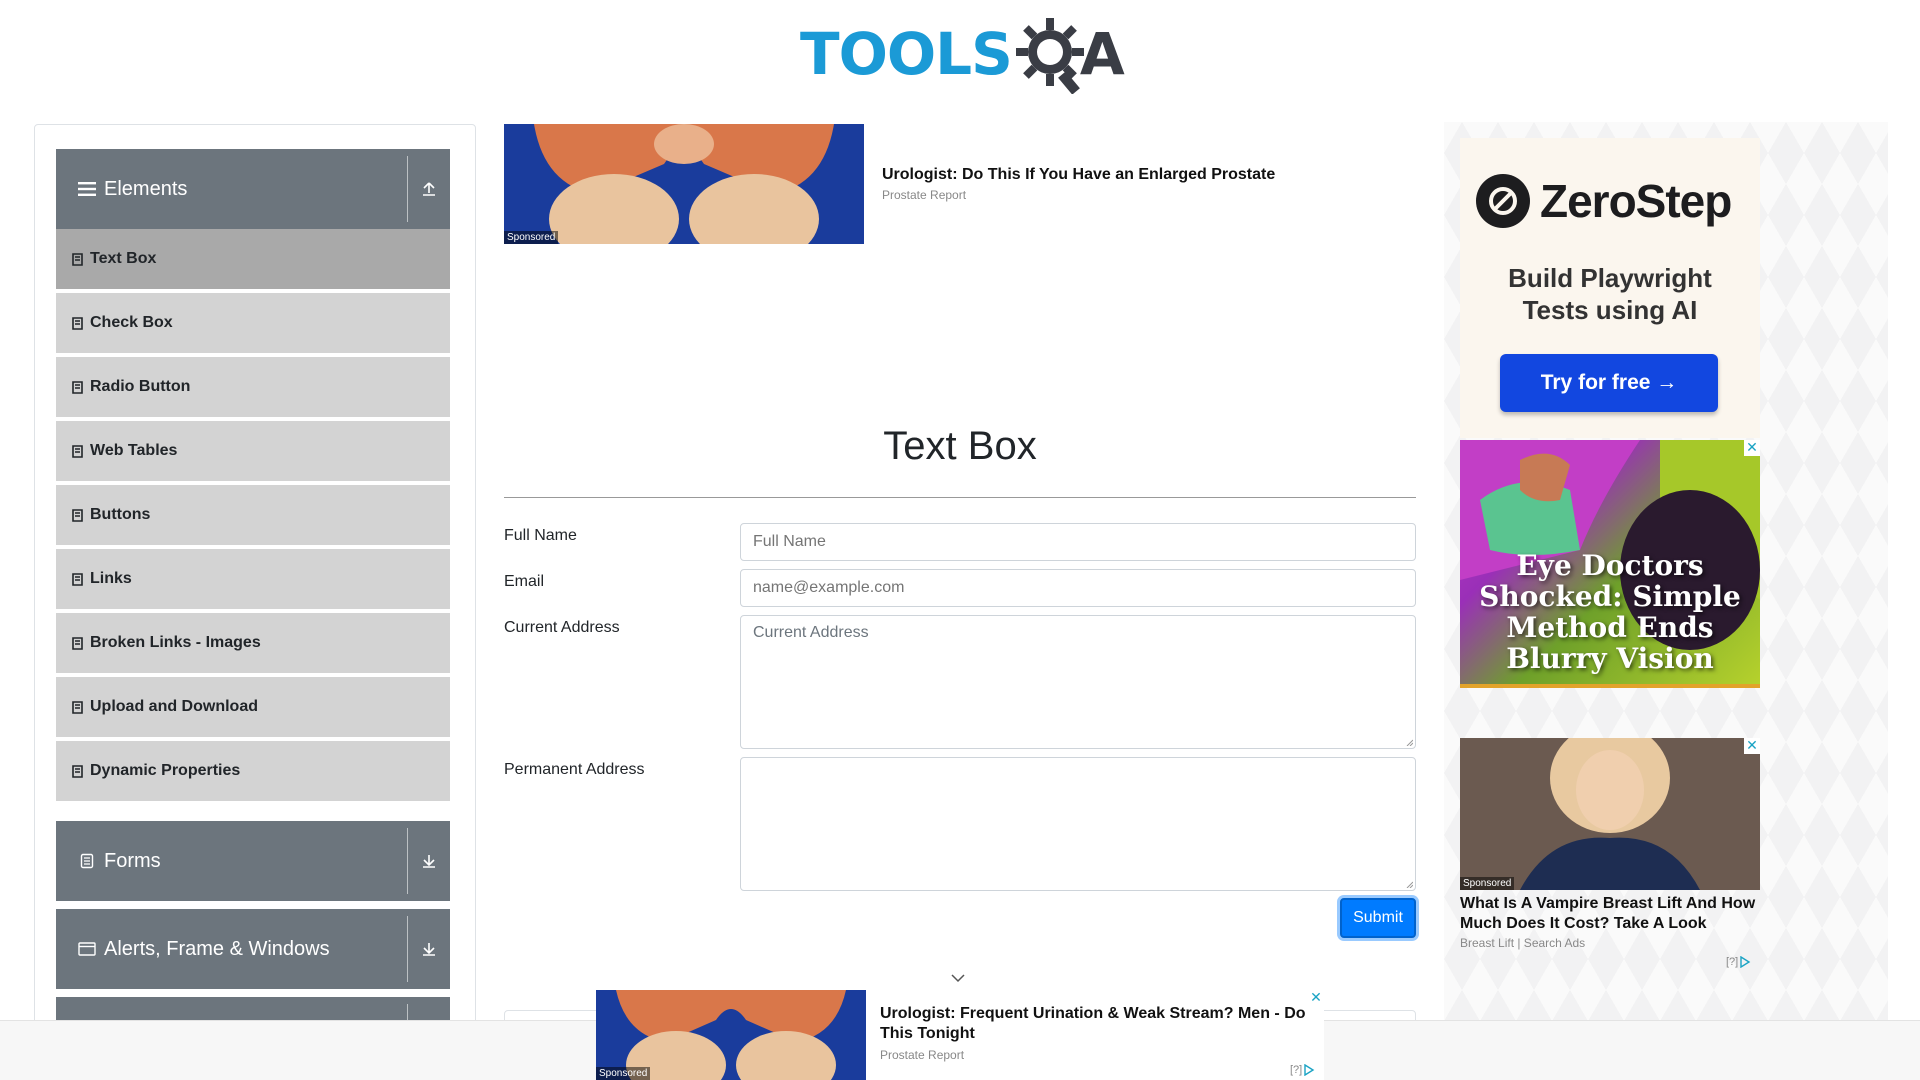 The height and width of the screenshot is (1080, 1920). I want to click on bottom-ad-image: Sponsored, so click(731, 1035).